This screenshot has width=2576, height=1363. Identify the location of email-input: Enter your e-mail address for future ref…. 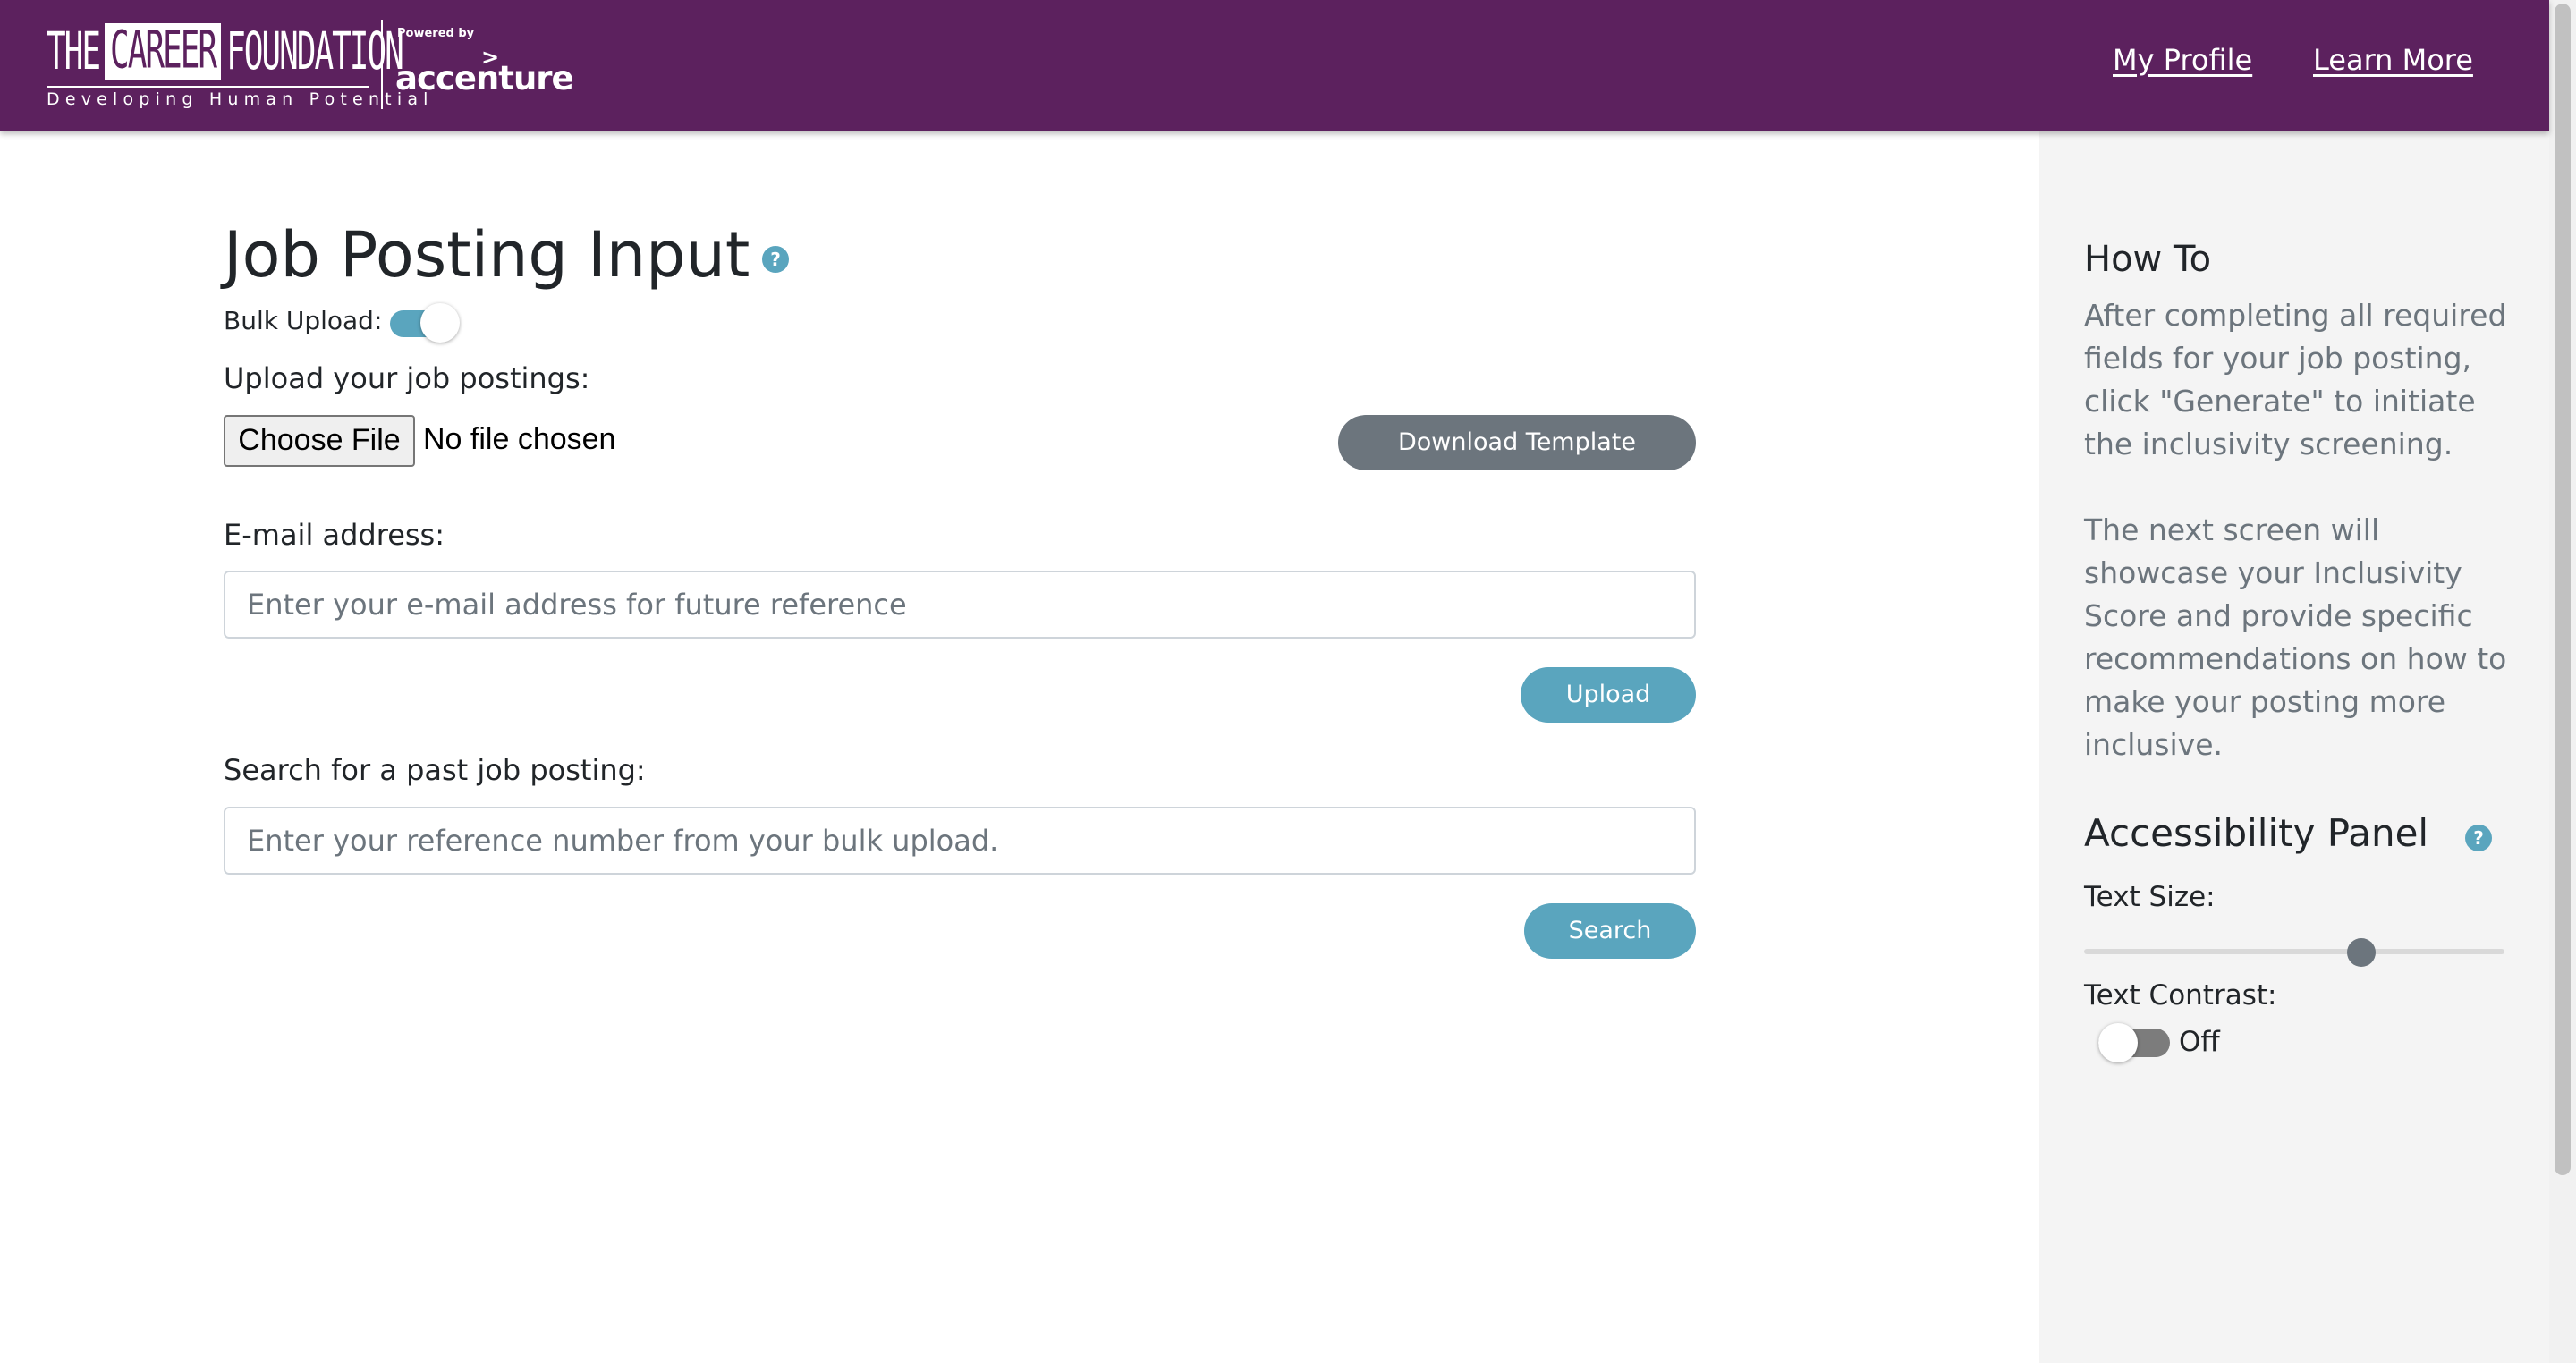
(960, 605).